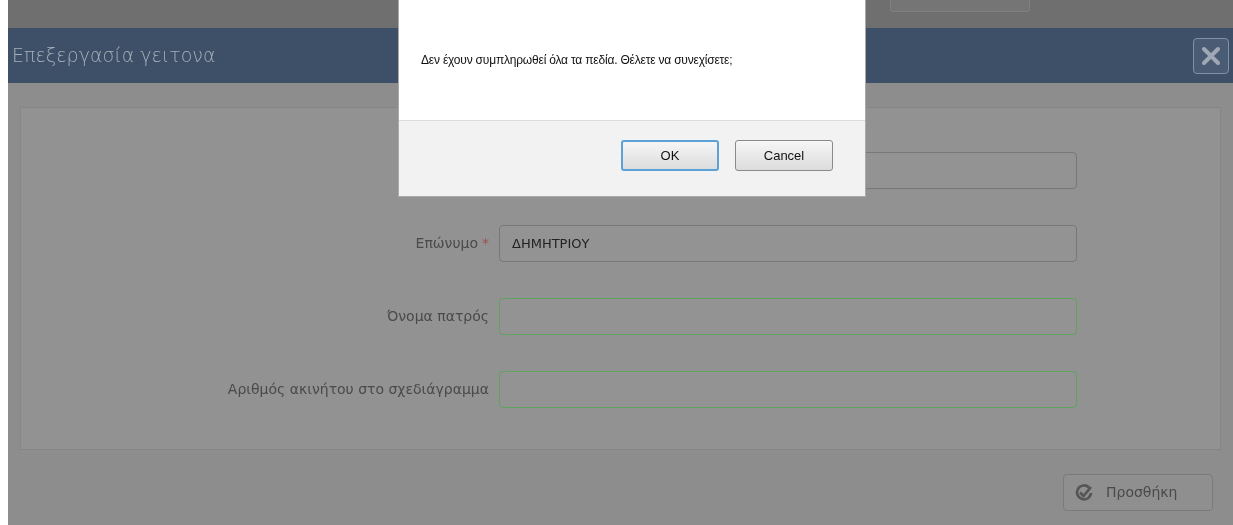  What do you see at coordinates (446, 243) in the screenshot?
I see `field-label: Επώνυμο` at bounding box center [446, 243].